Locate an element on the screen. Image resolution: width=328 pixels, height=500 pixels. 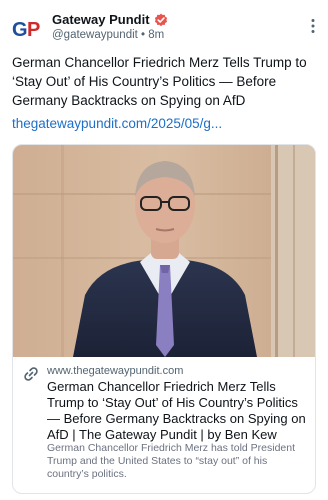
more-options-icon is located at coordinates (313, 26).